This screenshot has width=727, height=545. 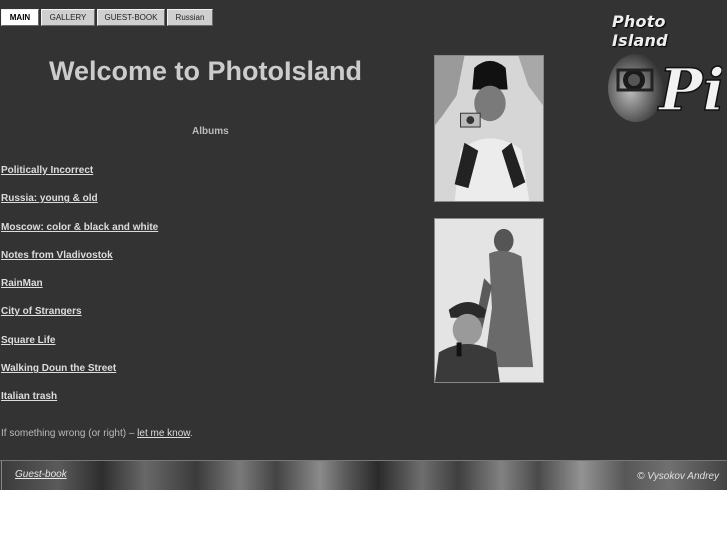 What do you see at coordinates (79, 227) in the screenshot?
I see `album-link: Moscow: color & black and white` at bounding box center [79, 227].